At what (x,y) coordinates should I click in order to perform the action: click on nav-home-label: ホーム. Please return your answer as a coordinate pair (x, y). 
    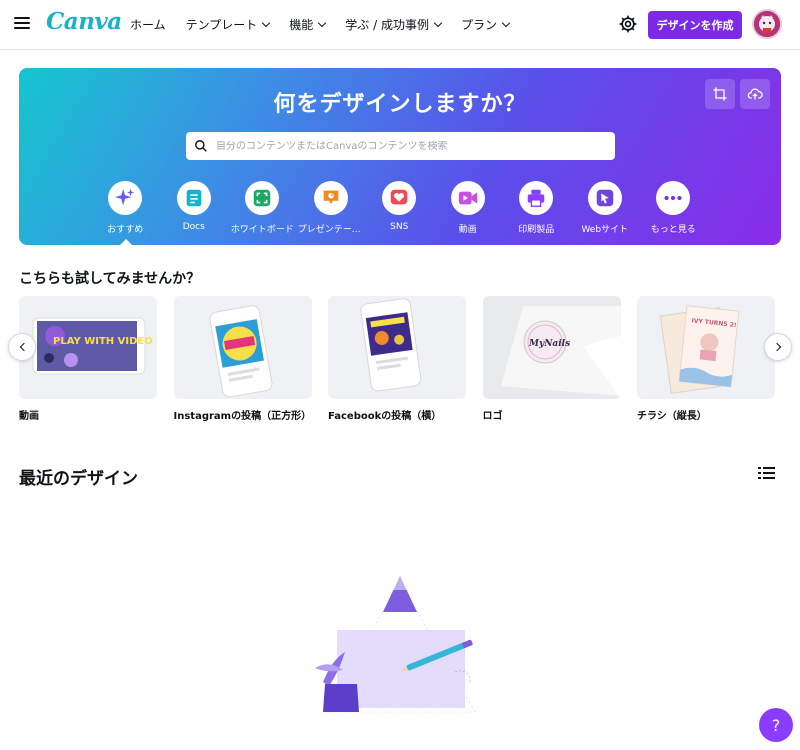
    Looking at the image, I should click on (148, 25).